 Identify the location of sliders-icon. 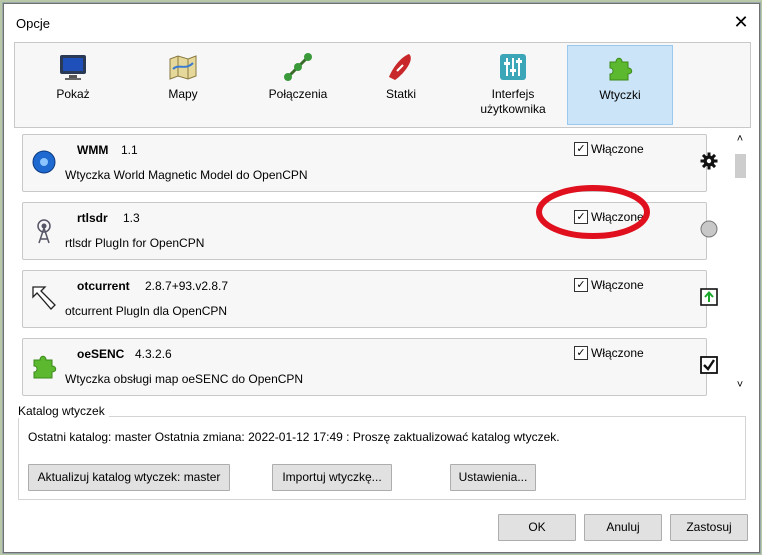
(513, 67).